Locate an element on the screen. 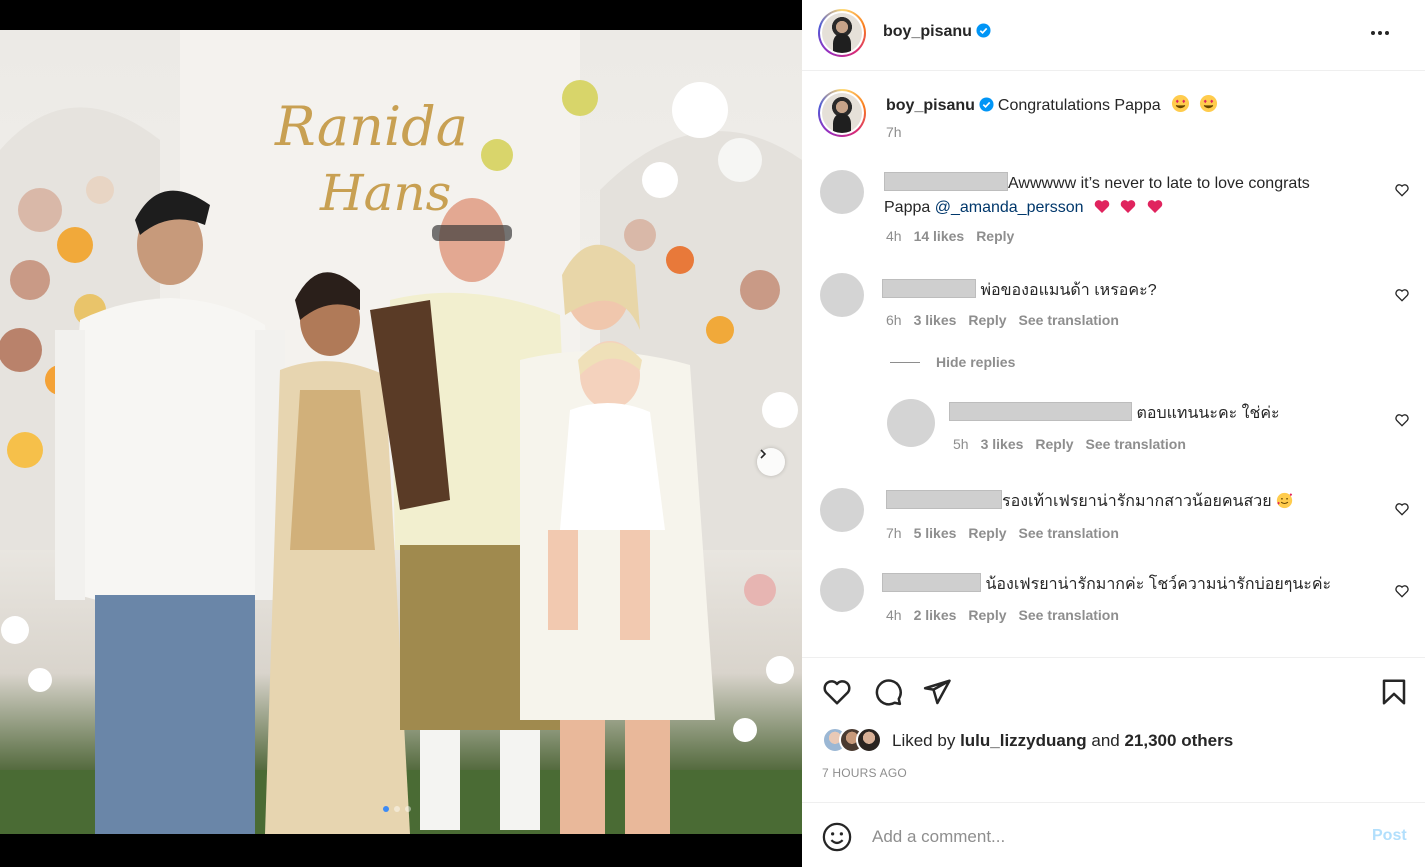 The height and width of the screenshot is (867, 1425). author-username: boy_pisanu is located at coordinates (937, 32).